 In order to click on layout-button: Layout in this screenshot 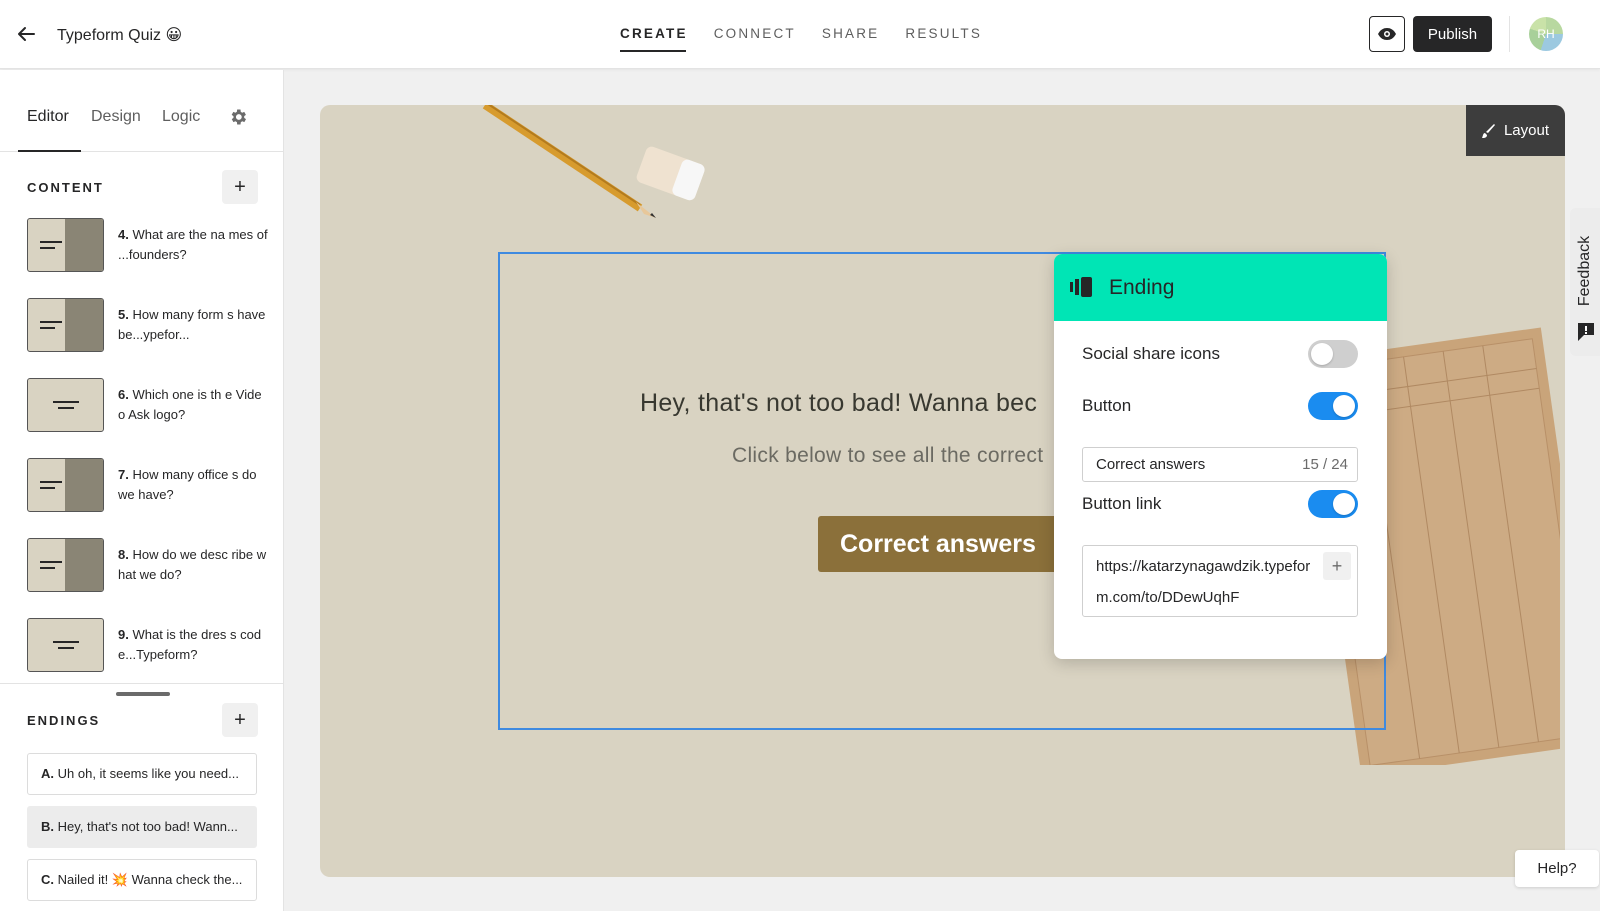, I will do `click(1515, 130)`.